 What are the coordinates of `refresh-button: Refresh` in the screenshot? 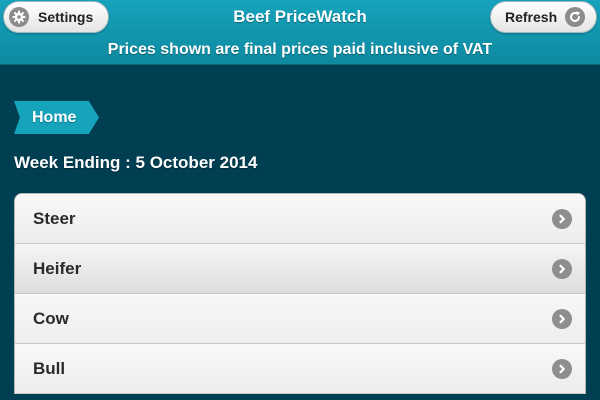 It's located at (543, 17).